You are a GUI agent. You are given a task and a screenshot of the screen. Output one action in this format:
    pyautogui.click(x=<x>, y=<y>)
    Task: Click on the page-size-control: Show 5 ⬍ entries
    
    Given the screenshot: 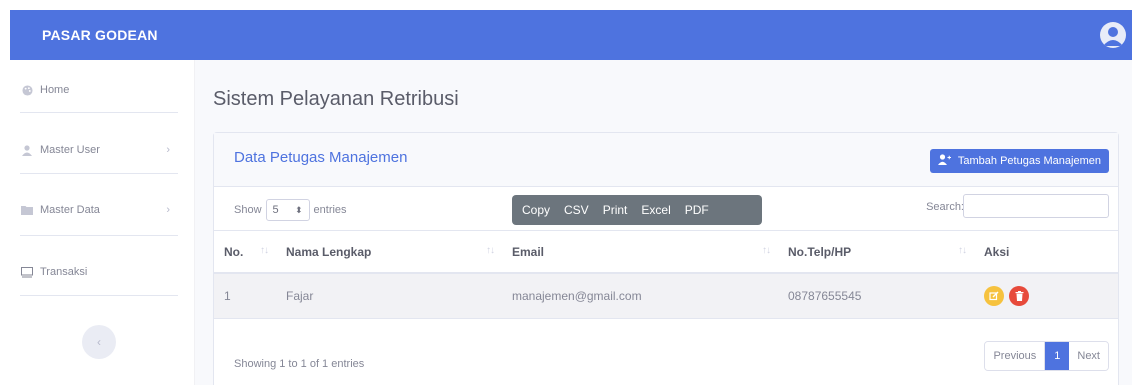 What is the action you would take?
    pyautogui.click(x=290, y=210)
    